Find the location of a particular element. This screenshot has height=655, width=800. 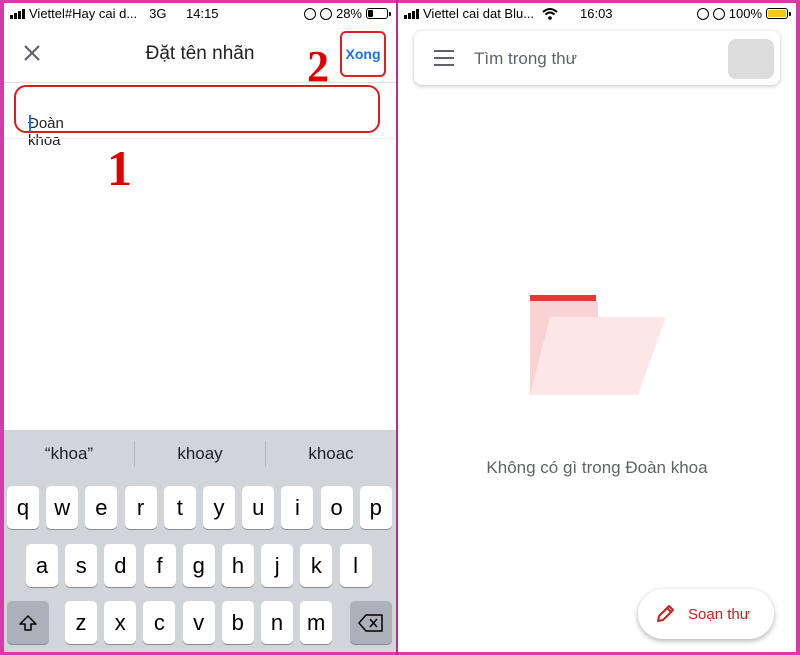

key-j: j is located at coordinates (277, 565).